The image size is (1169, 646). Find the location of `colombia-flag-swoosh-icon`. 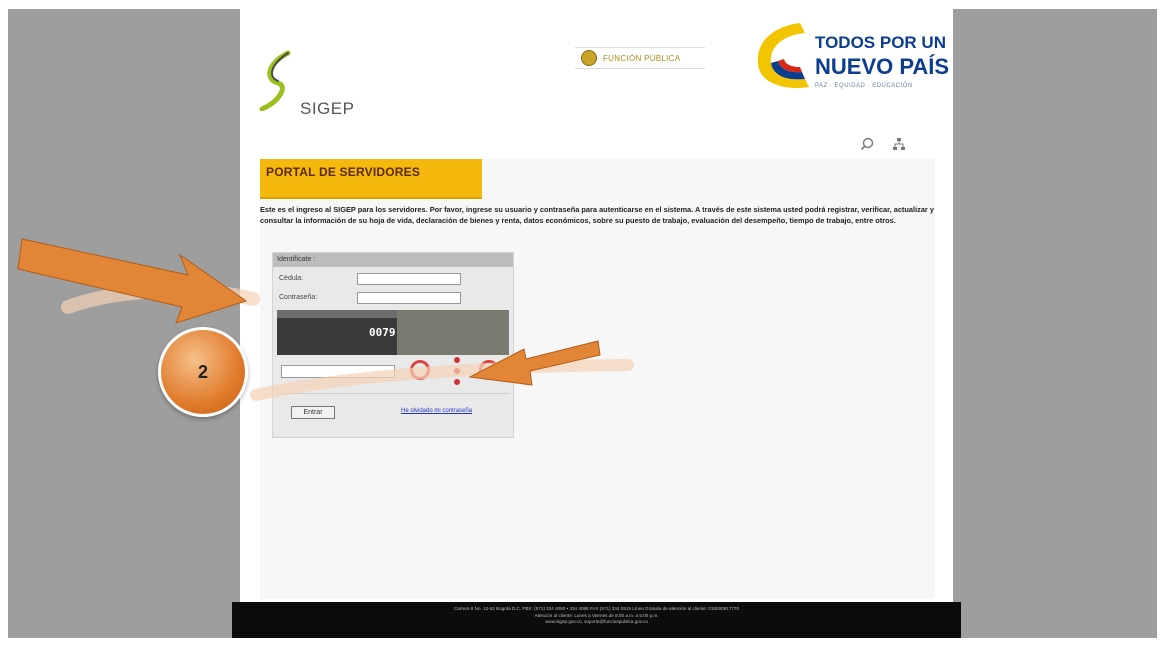

colombia-flag-swoosh-icon is located at coordinates (783, 56).